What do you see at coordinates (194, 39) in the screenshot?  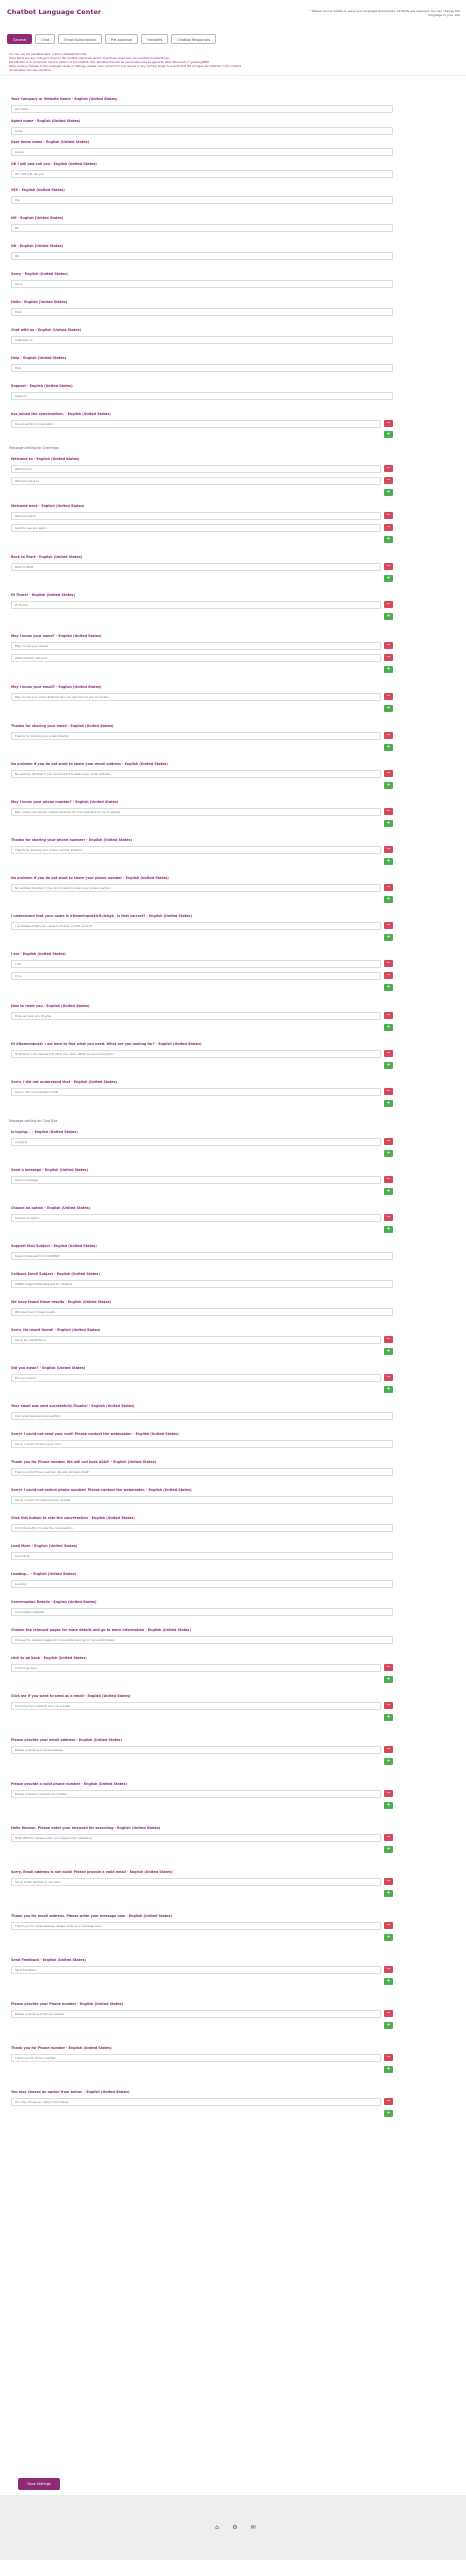 I see `tab-chatbot-responses: Chatbot Responses` at bounding box center [194, 39].